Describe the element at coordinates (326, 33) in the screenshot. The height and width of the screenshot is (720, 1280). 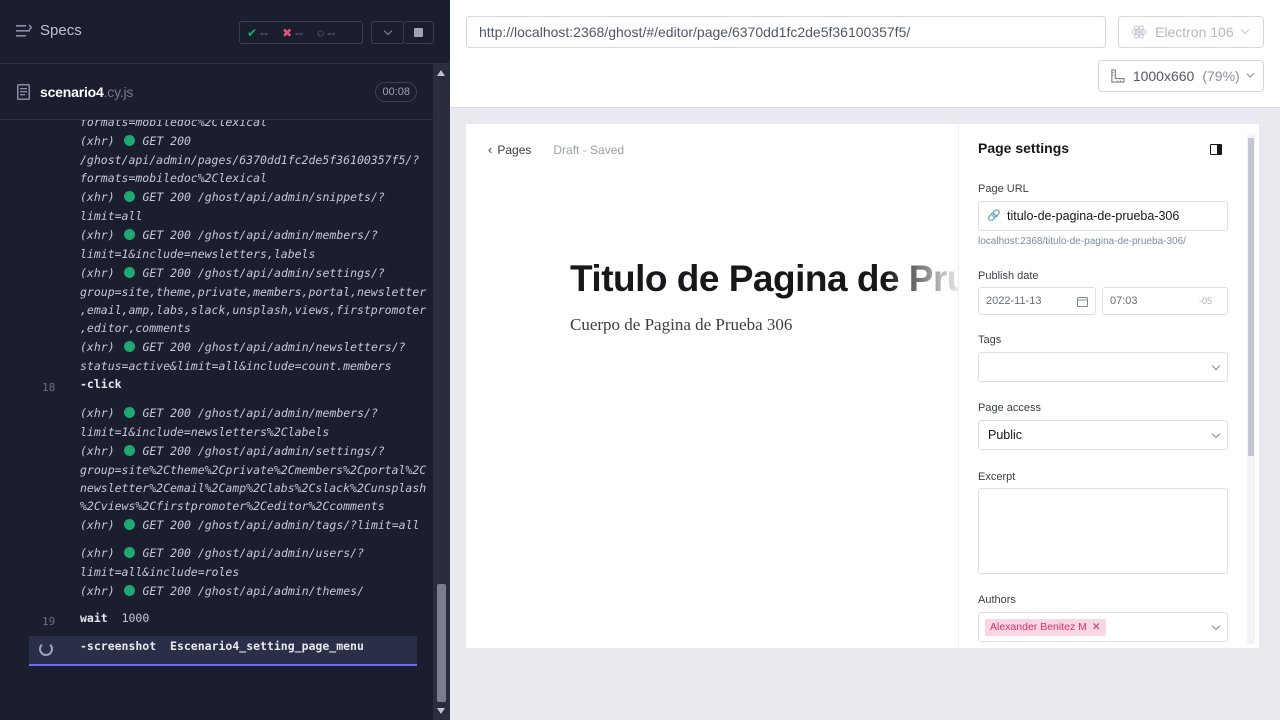
I see `pending-stat: ◌ --` at that location.